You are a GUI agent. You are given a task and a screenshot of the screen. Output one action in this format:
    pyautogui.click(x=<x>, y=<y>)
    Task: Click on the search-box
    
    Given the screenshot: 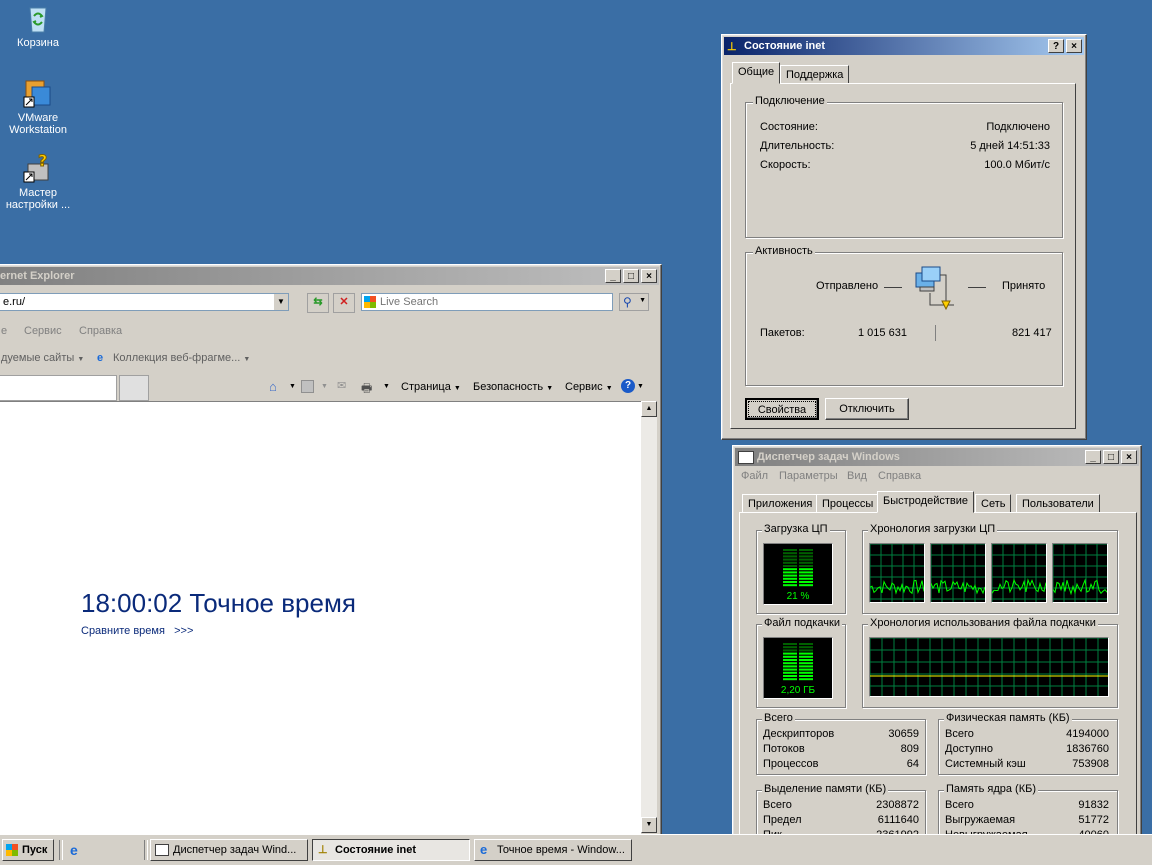 What is the action you would take?
    pyautogui.click(x=487, y=302)
    